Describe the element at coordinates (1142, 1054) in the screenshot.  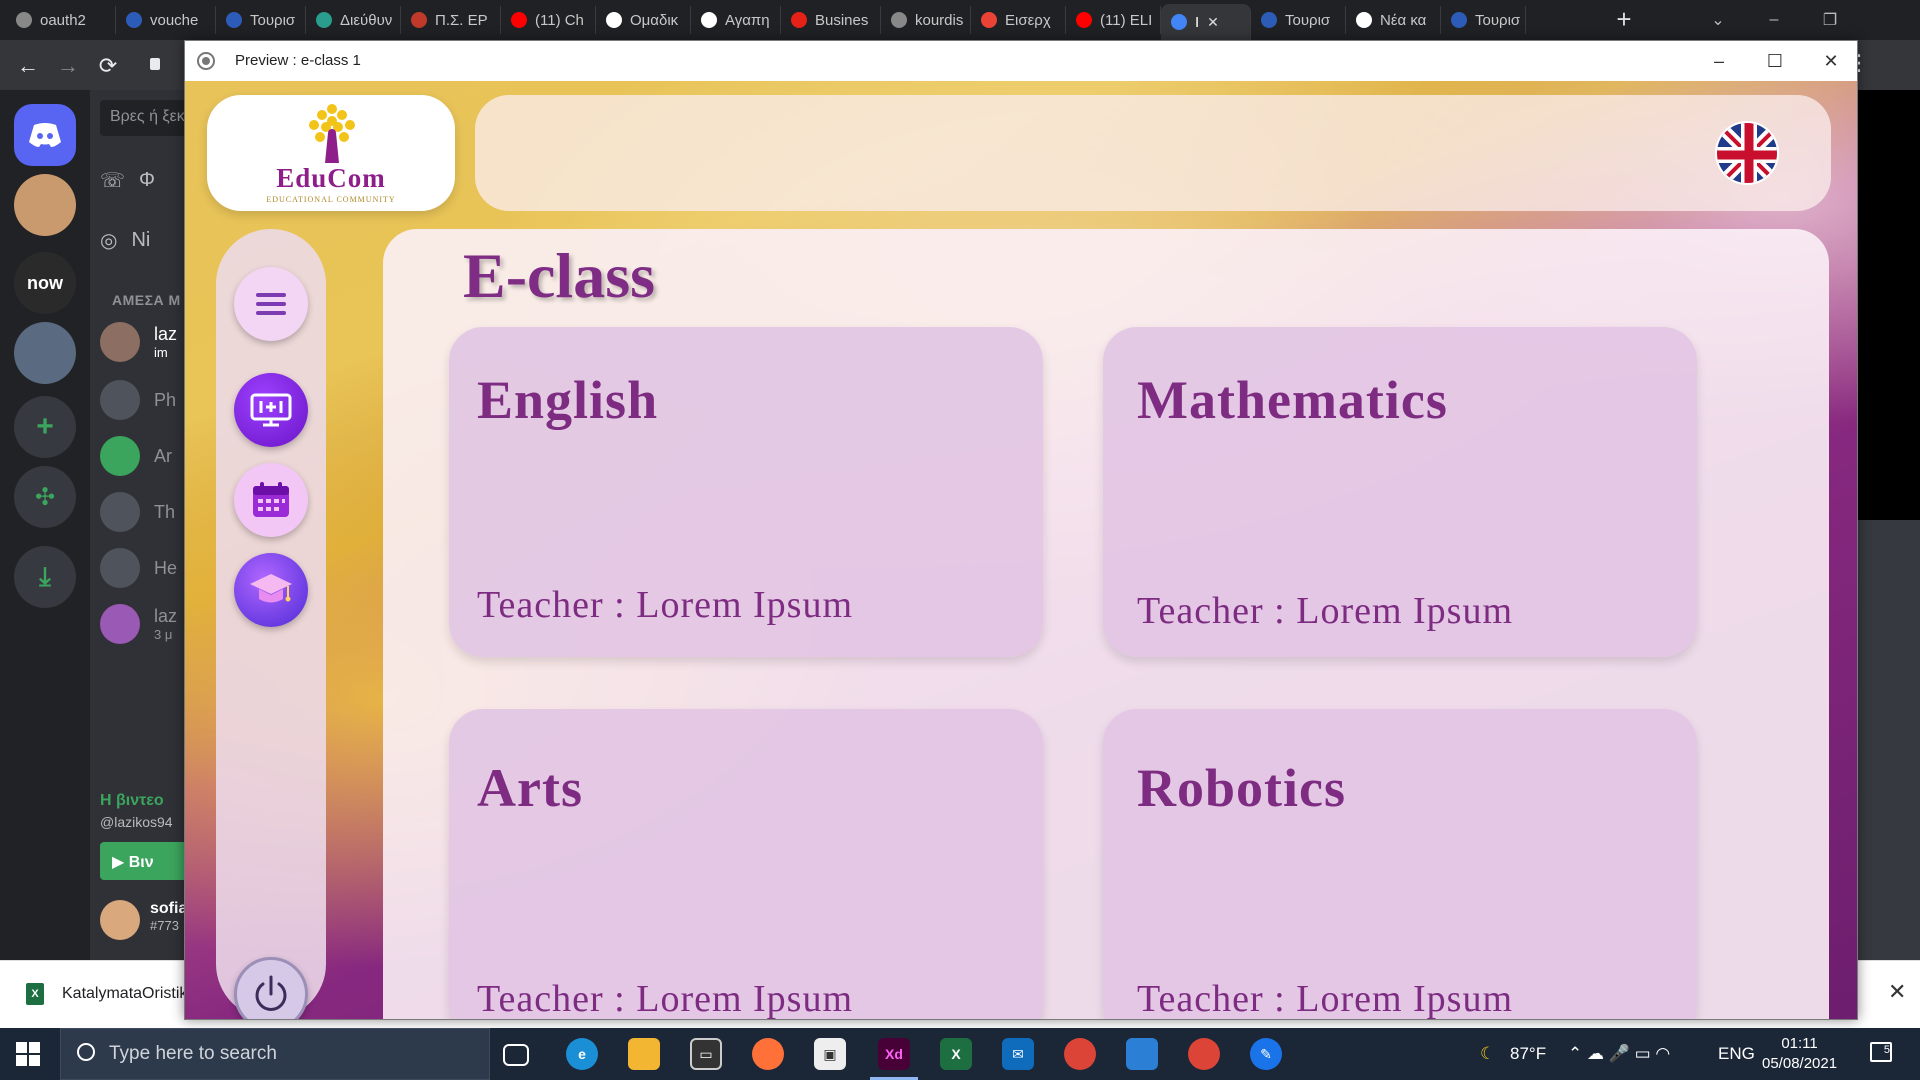
I see `photos-icon` at that location.